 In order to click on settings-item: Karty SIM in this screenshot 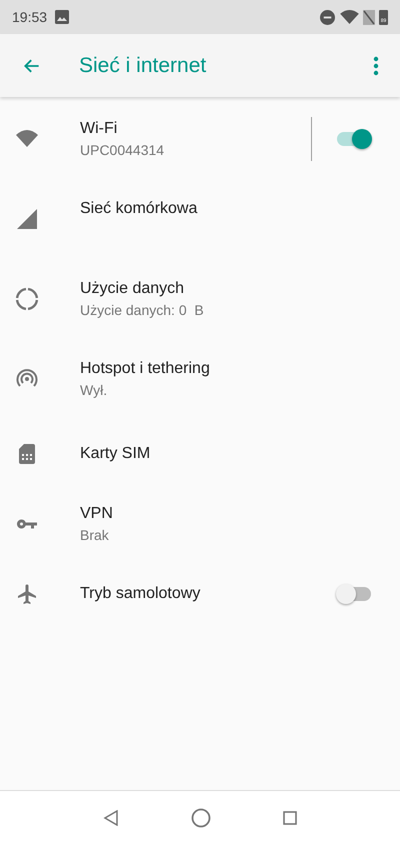, I will do `click(200, 454)`.